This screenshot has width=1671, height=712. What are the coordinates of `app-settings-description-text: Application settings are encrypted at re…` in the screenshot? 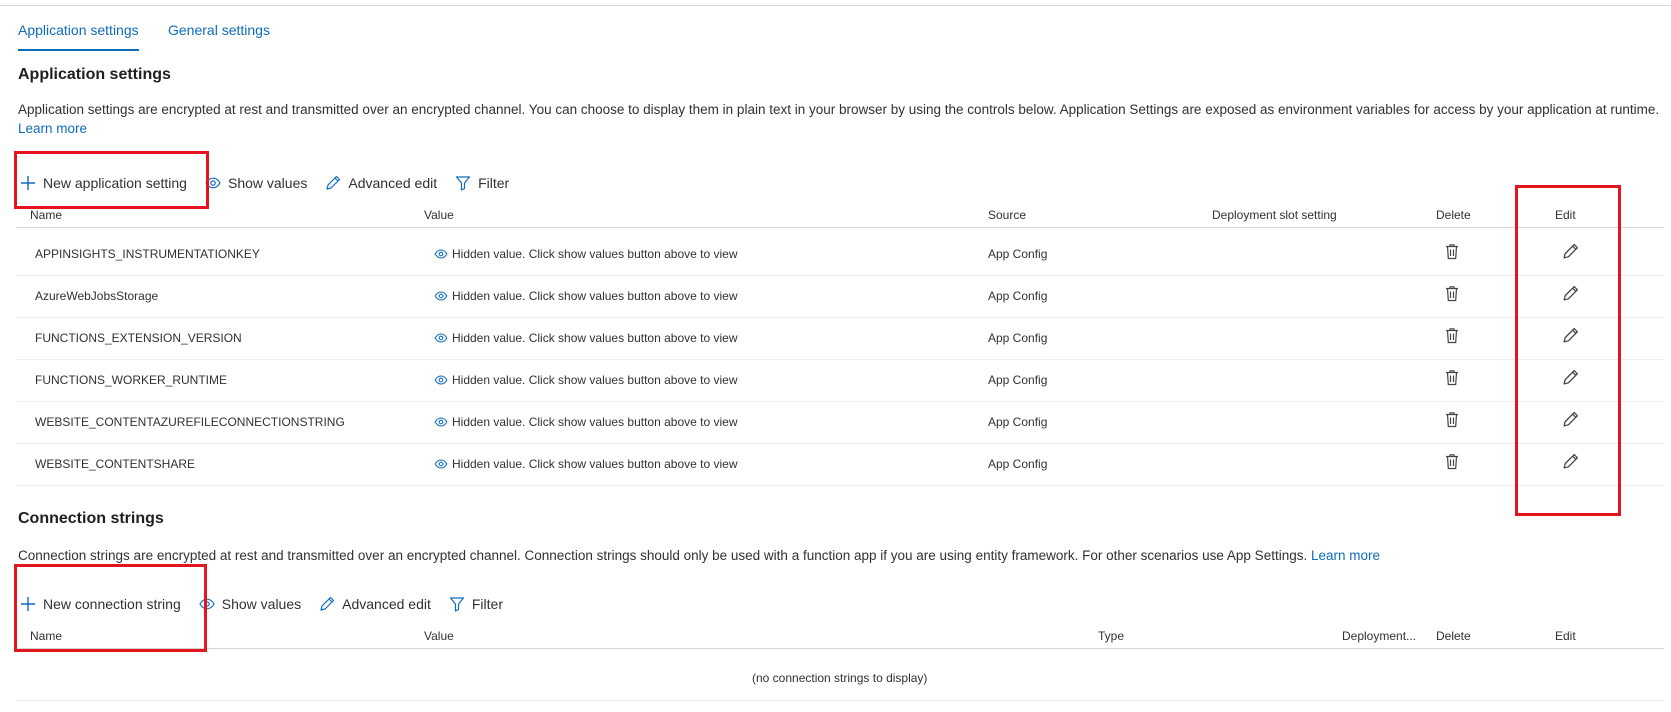 It's located at (839, 109).